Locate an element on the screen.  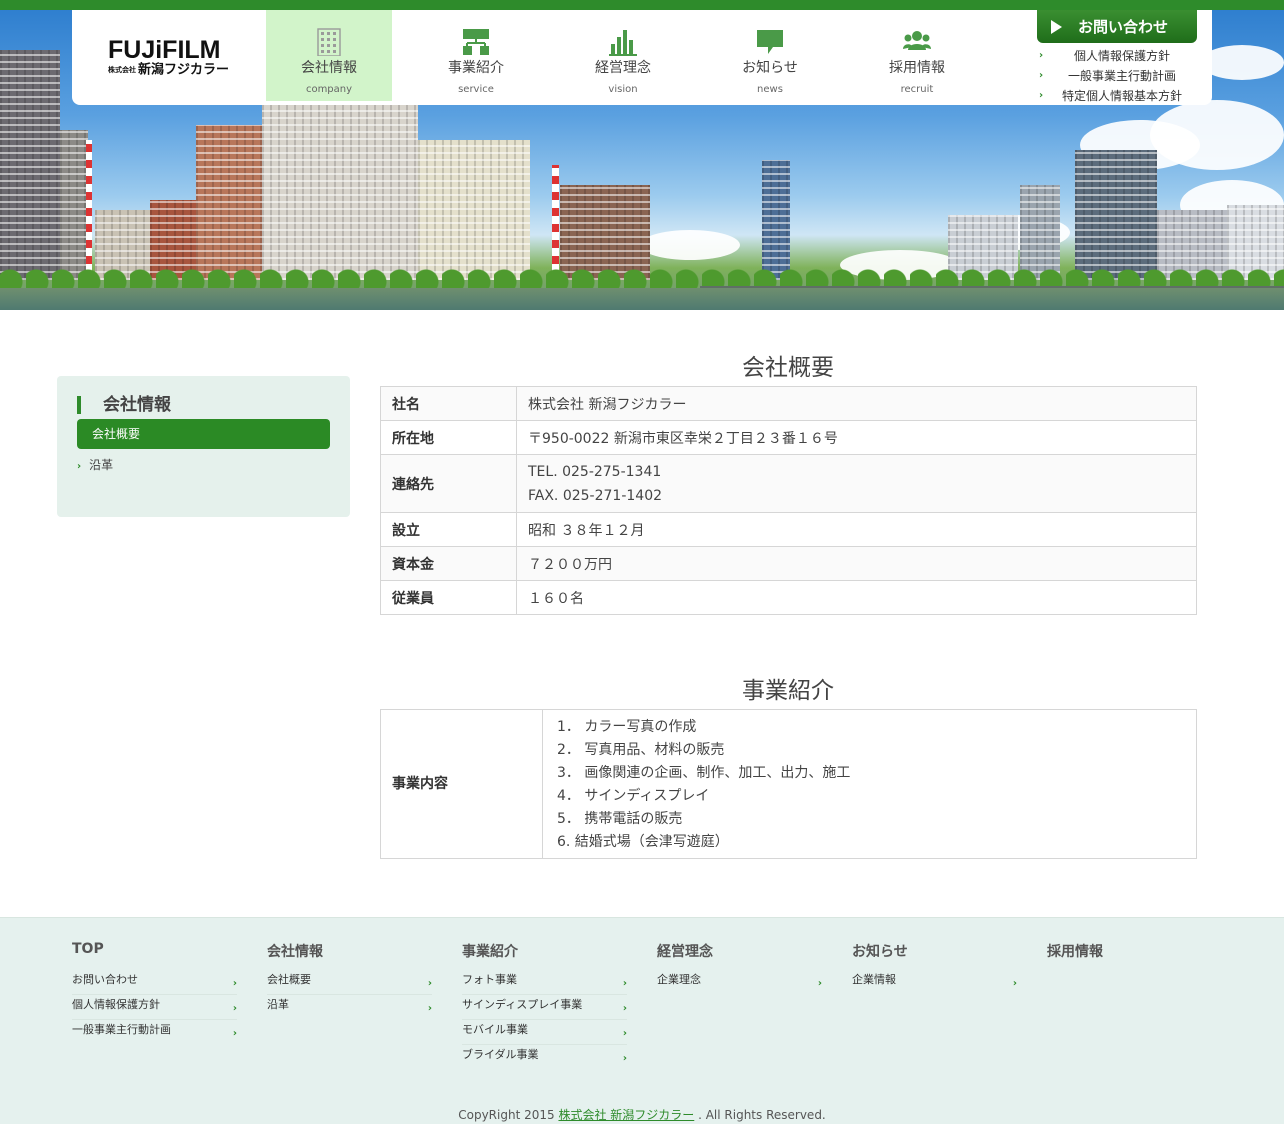
nav-service-label: 事業紹介 is located at coordinates (476, 68).